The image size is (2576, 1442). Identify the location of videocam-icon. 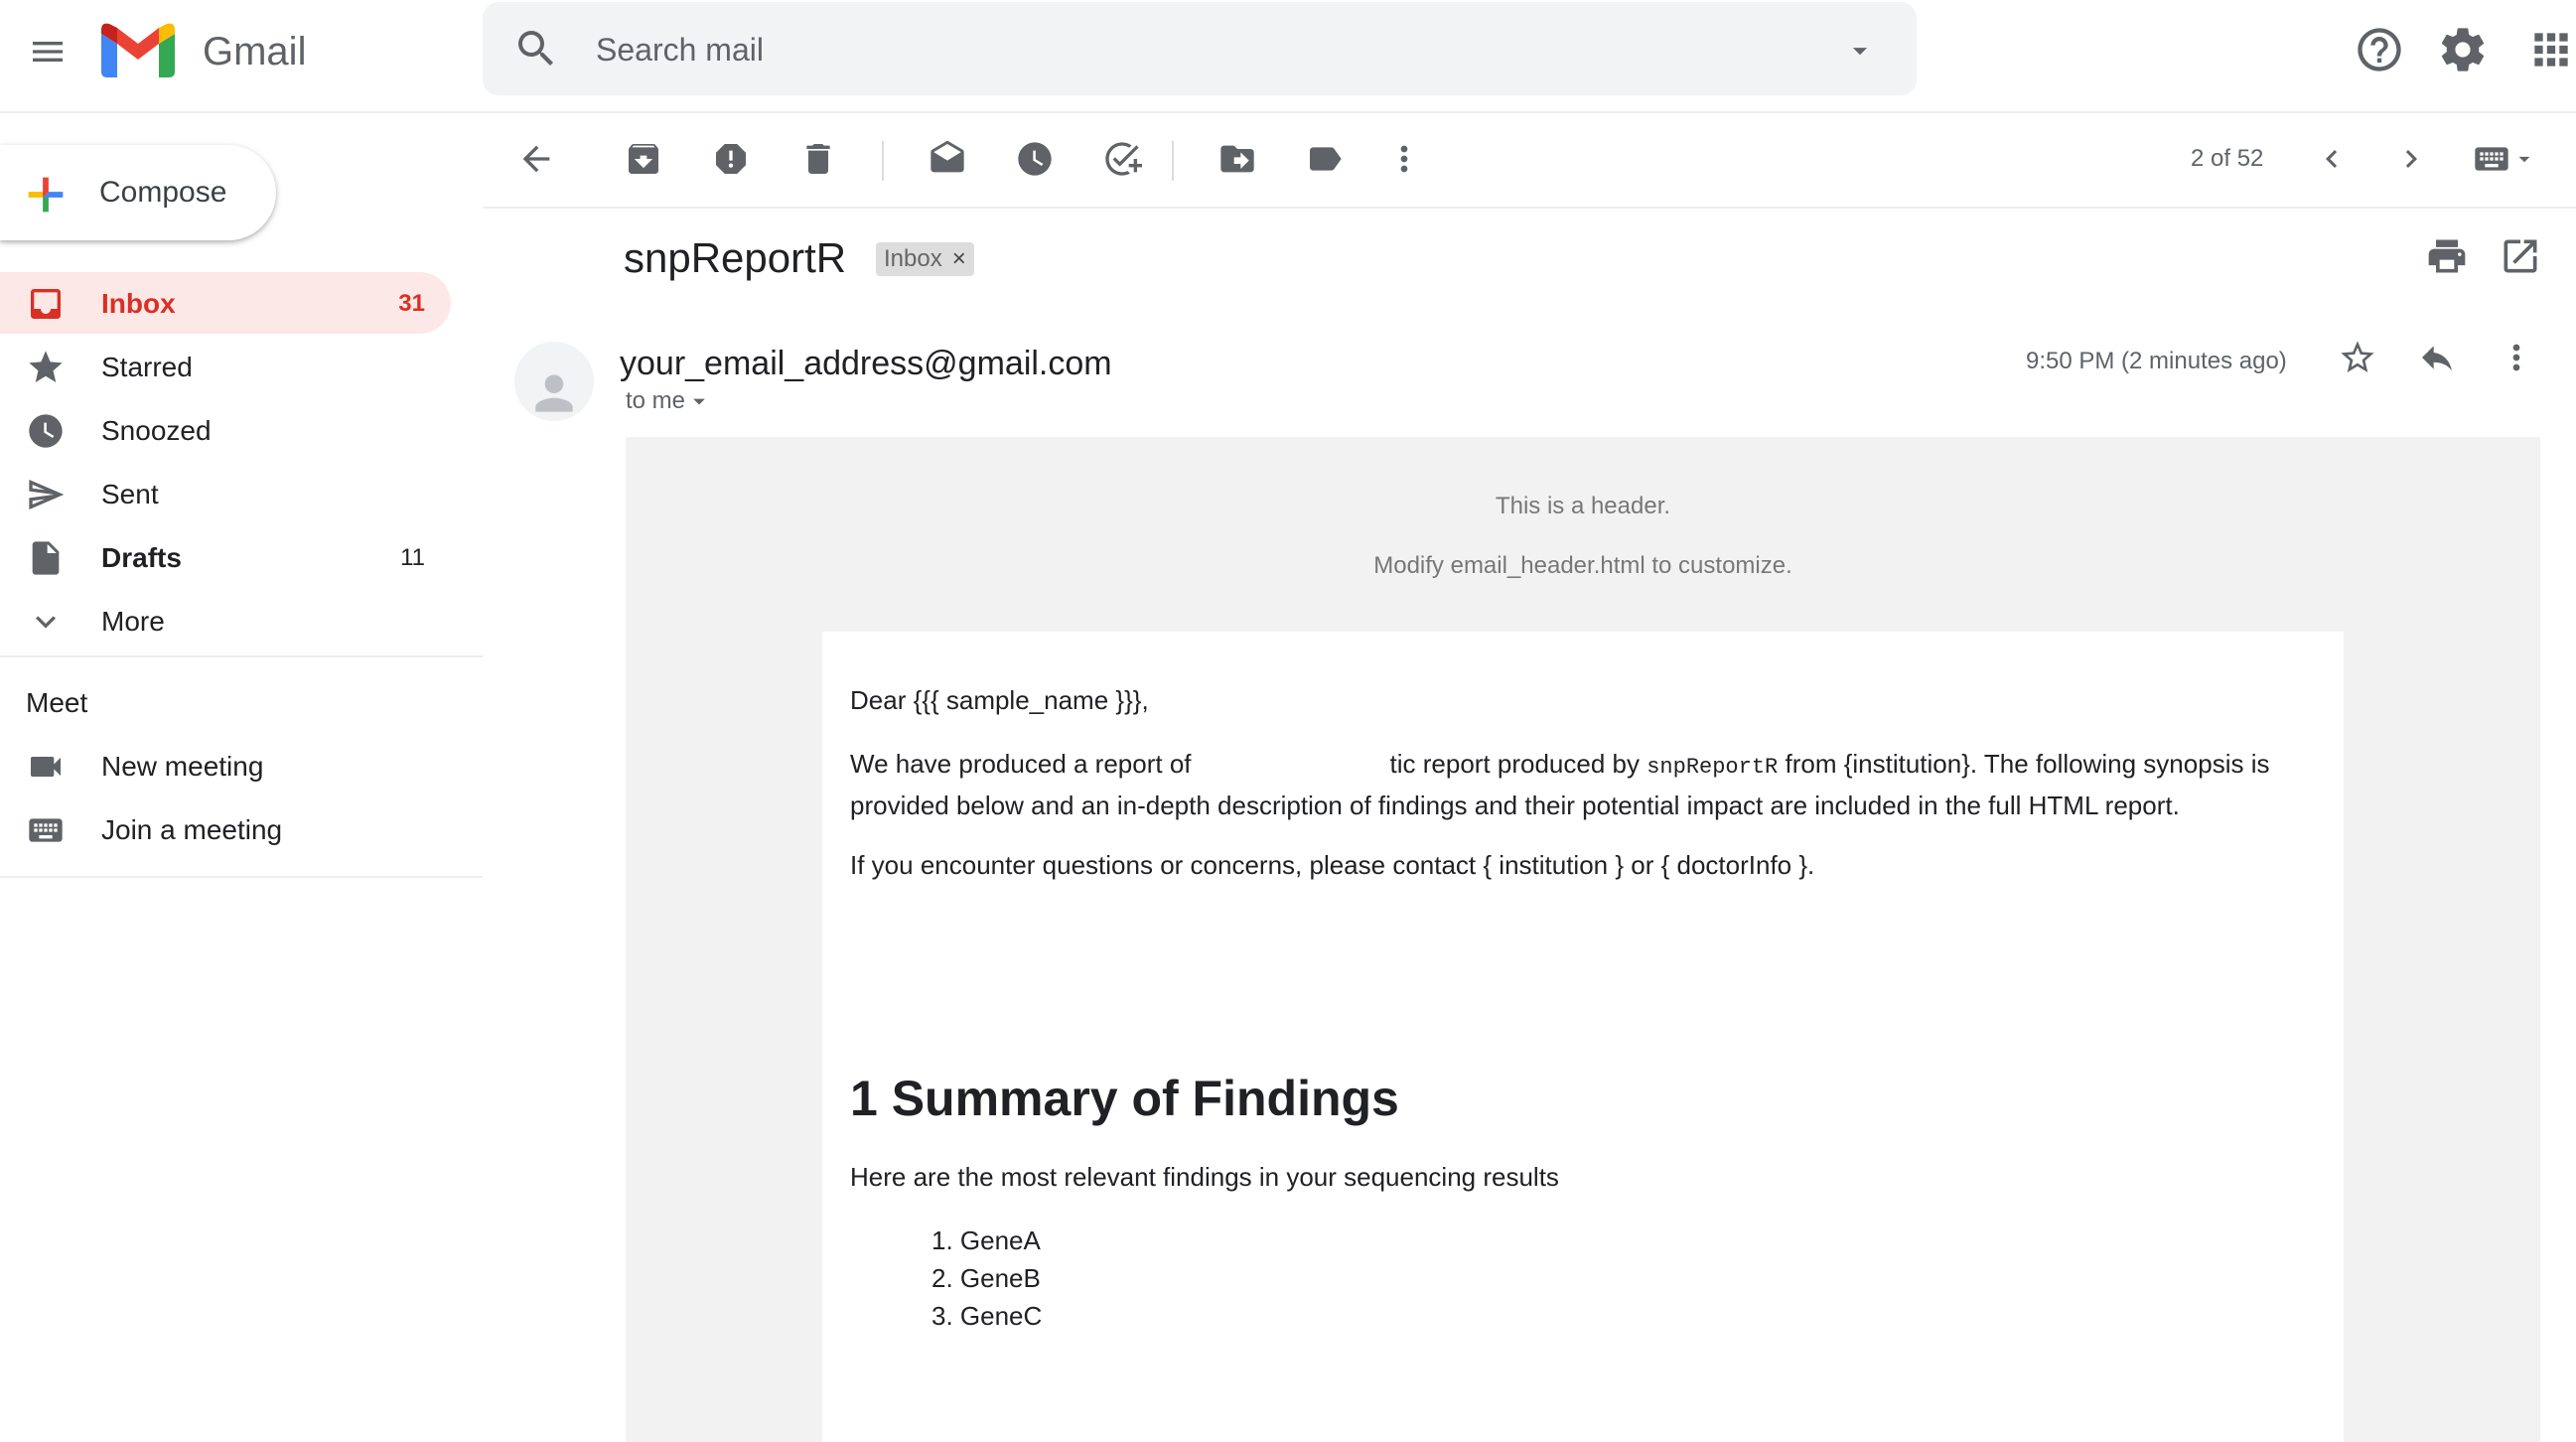
(46, 767).